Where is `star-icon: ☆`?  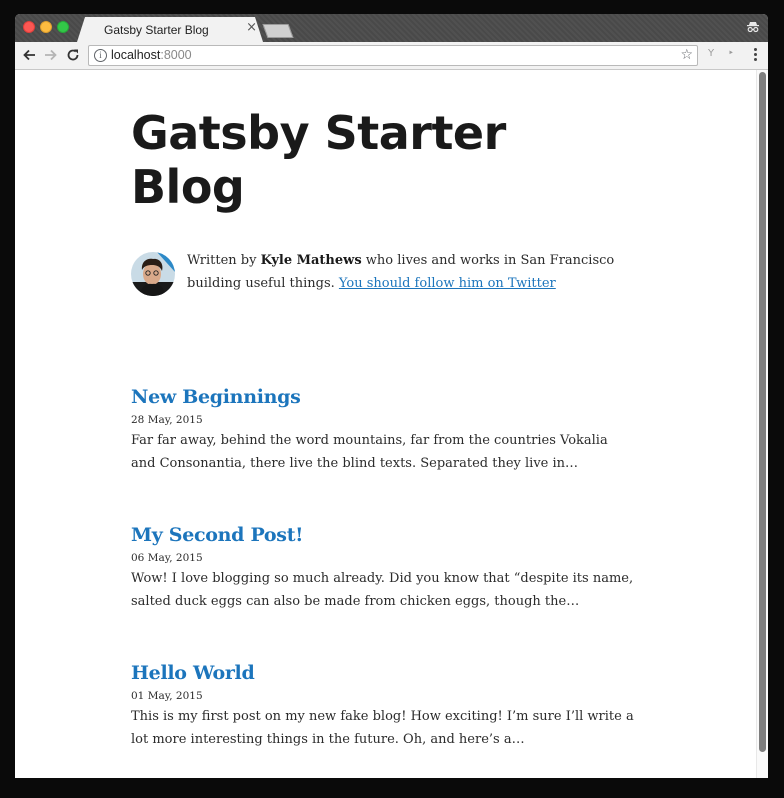
star-icon: ☆ is located at coordinates (686, 55).